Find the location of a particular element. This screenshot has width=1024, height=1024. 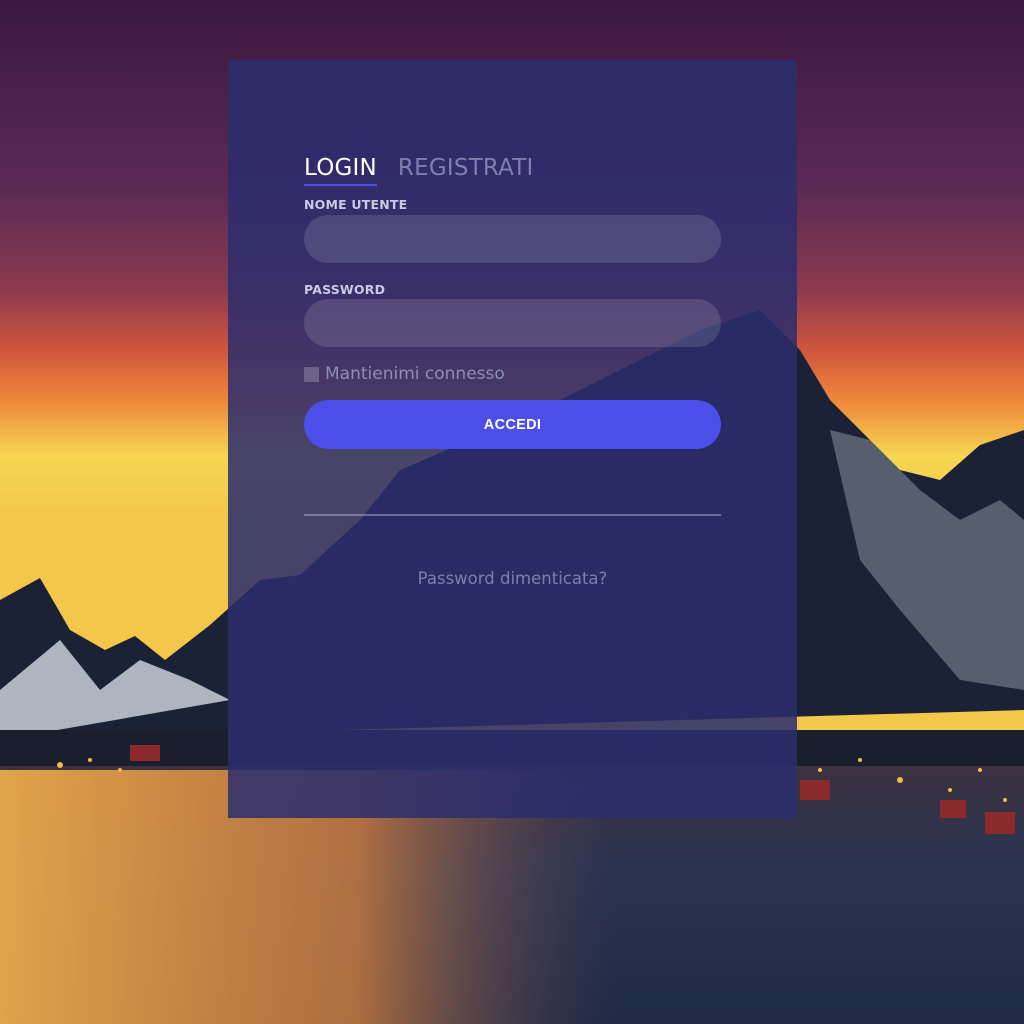

login-button: ACCEDI is located at coordinates (512, 424).